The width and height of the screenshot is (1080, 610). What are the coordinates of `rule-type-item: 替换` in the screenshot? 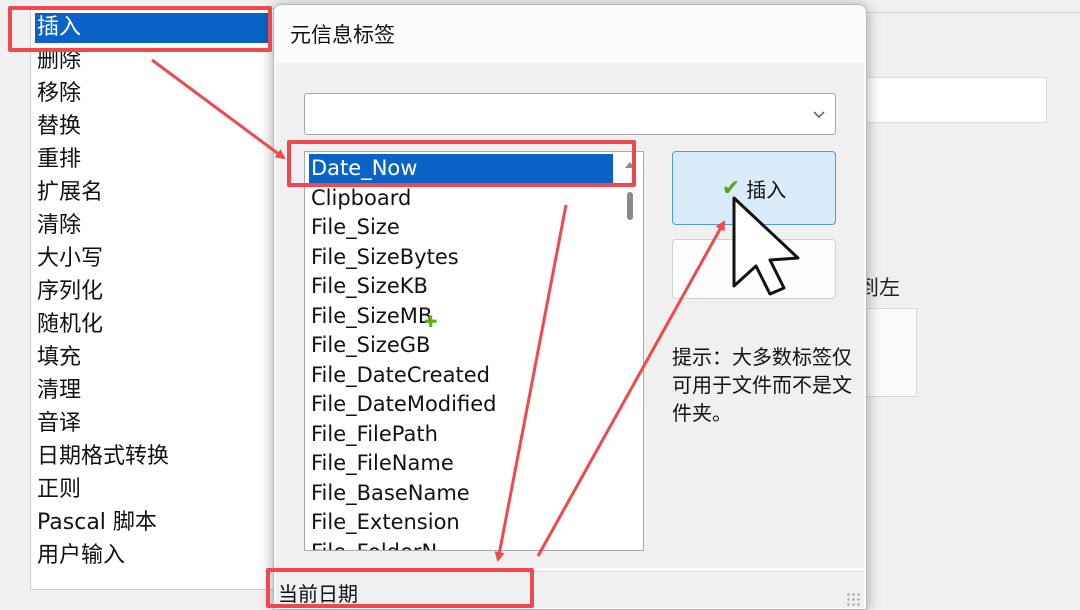 It's located at (152, 127).